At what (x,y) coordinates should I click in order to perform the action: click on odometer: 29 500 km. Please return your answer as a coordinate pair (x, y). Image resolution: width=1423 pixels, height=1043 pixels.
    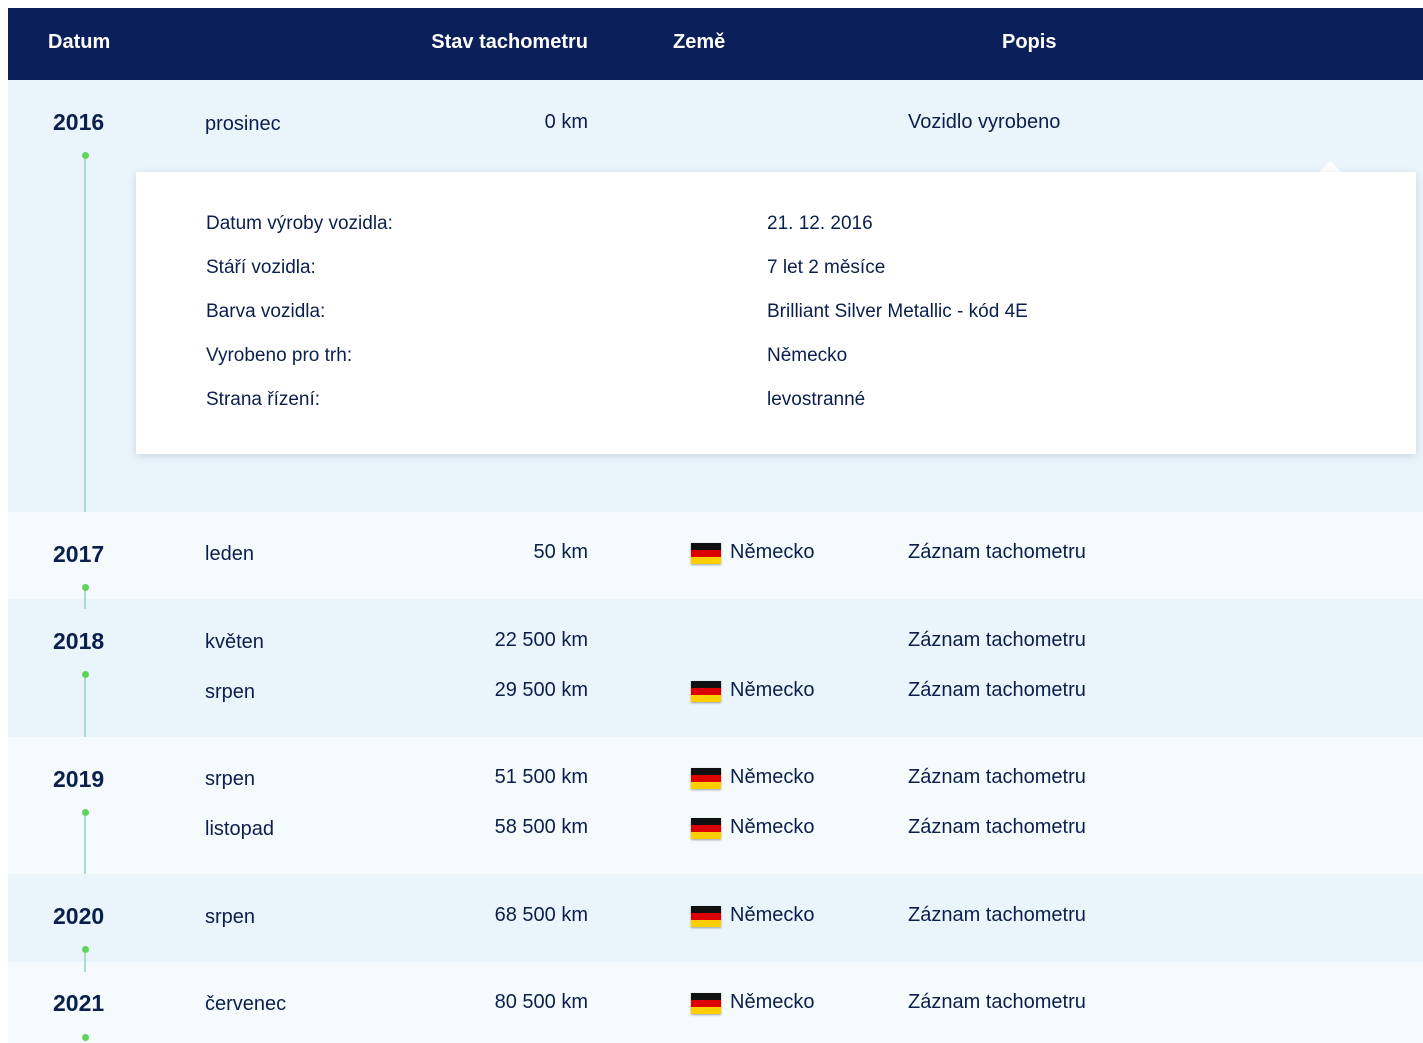
    Looking at the image, I should click on (541, 690).